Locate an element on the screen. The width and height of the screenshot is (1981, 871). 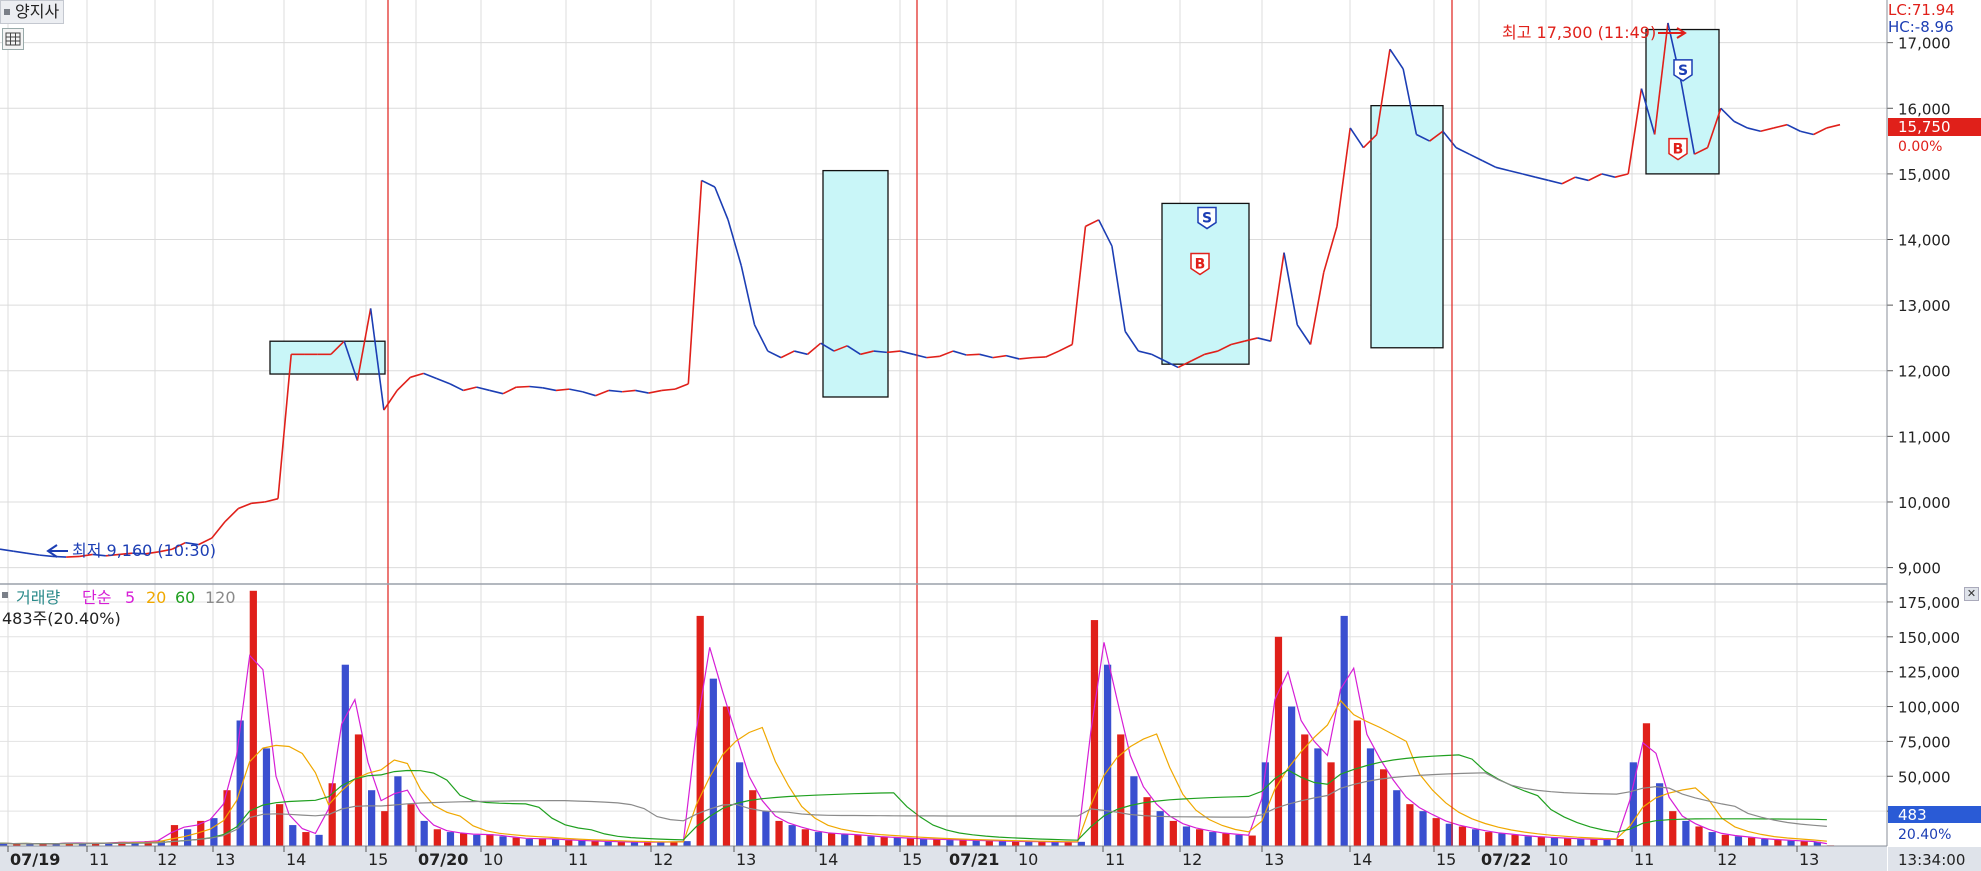
legend-ma20: 20 is located at coordinates (156, 597).